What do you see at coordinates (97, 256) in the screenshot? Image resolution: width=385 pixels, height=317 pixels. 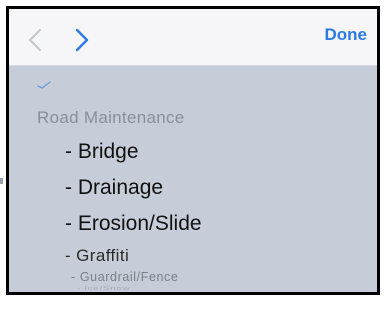 I see `picker-option-graffiti: - Graffiti` at bounding box center [97, 256].